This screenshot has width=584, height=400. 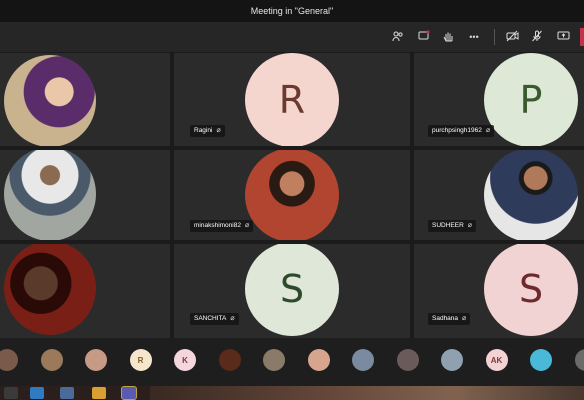 I want to click on name-tag: SUDHEER ⌀, so click(x=452, y=226).